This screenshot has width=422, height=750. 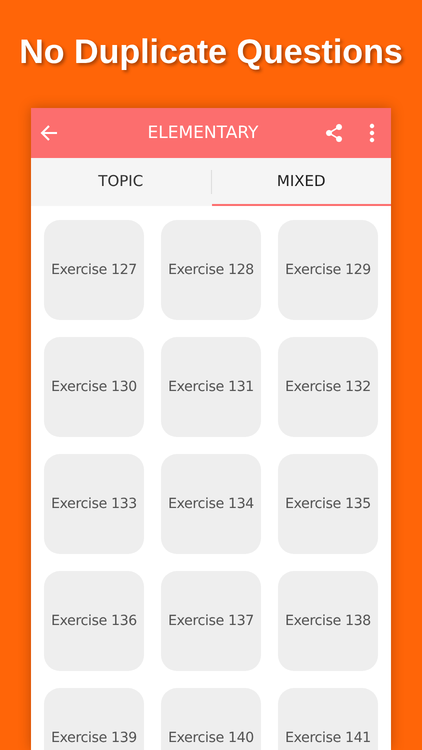 I want to click on exercise-tile: Exercise 128, so click(x=211, y=270).